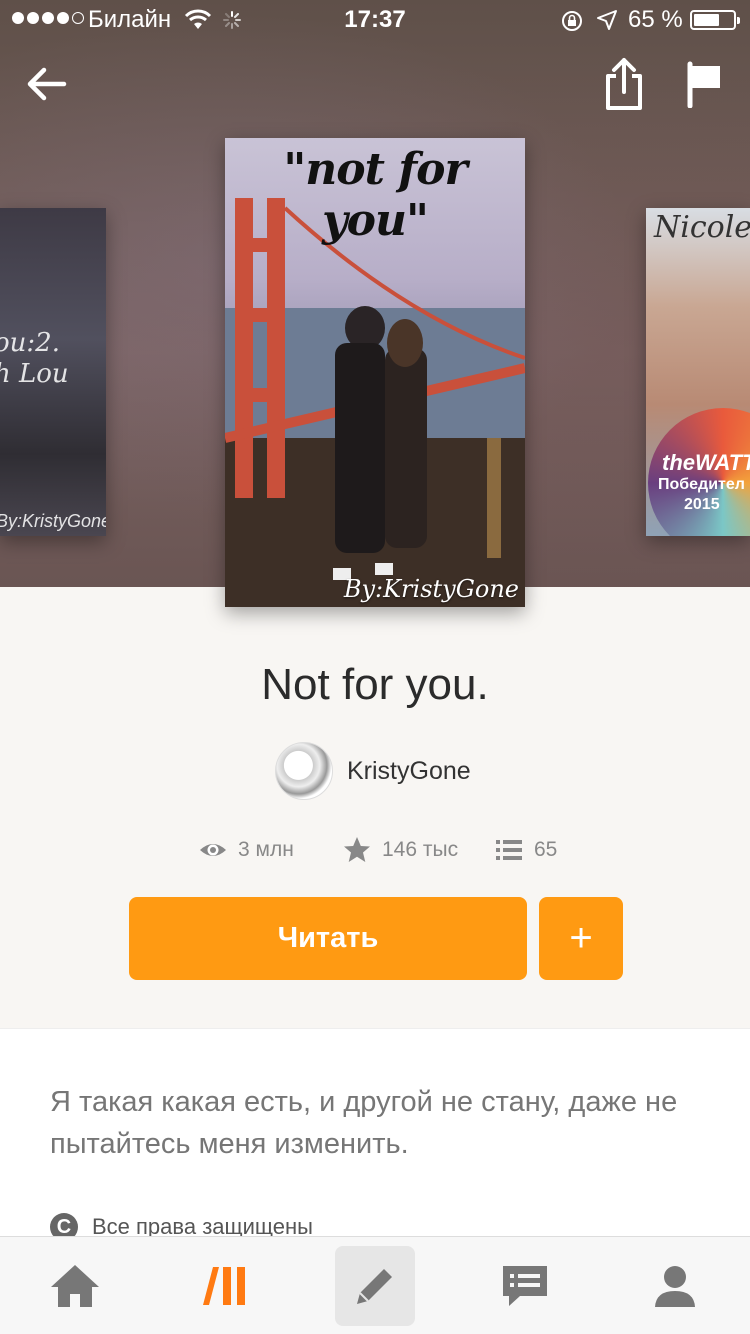  Describe the element at coordinates (702, 504) in the screenshot. I see `badge-year: 2015` at that location.